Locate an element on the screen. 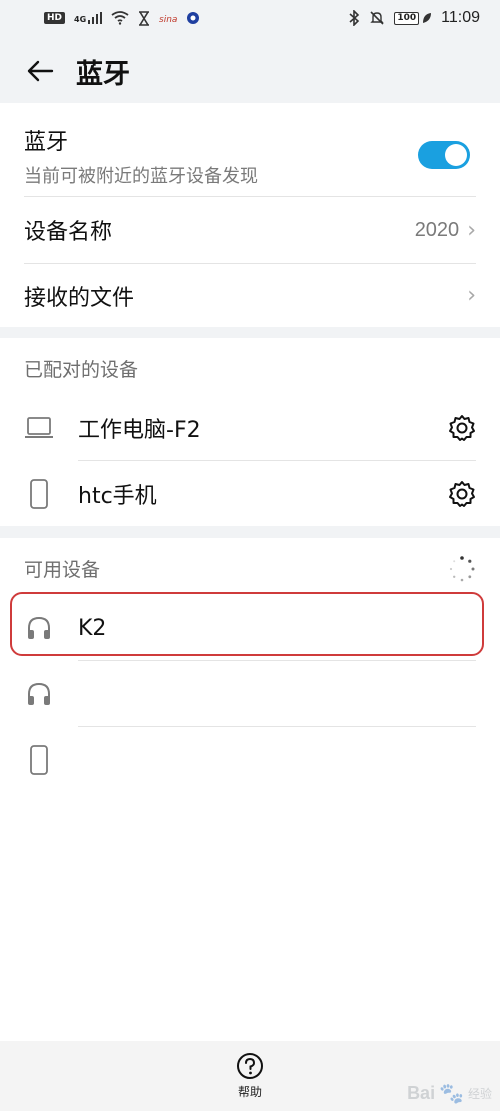 Image resolution: width=500 pixels, height=1111 pixels. headphones-icon is located at coordinates (39, 694).